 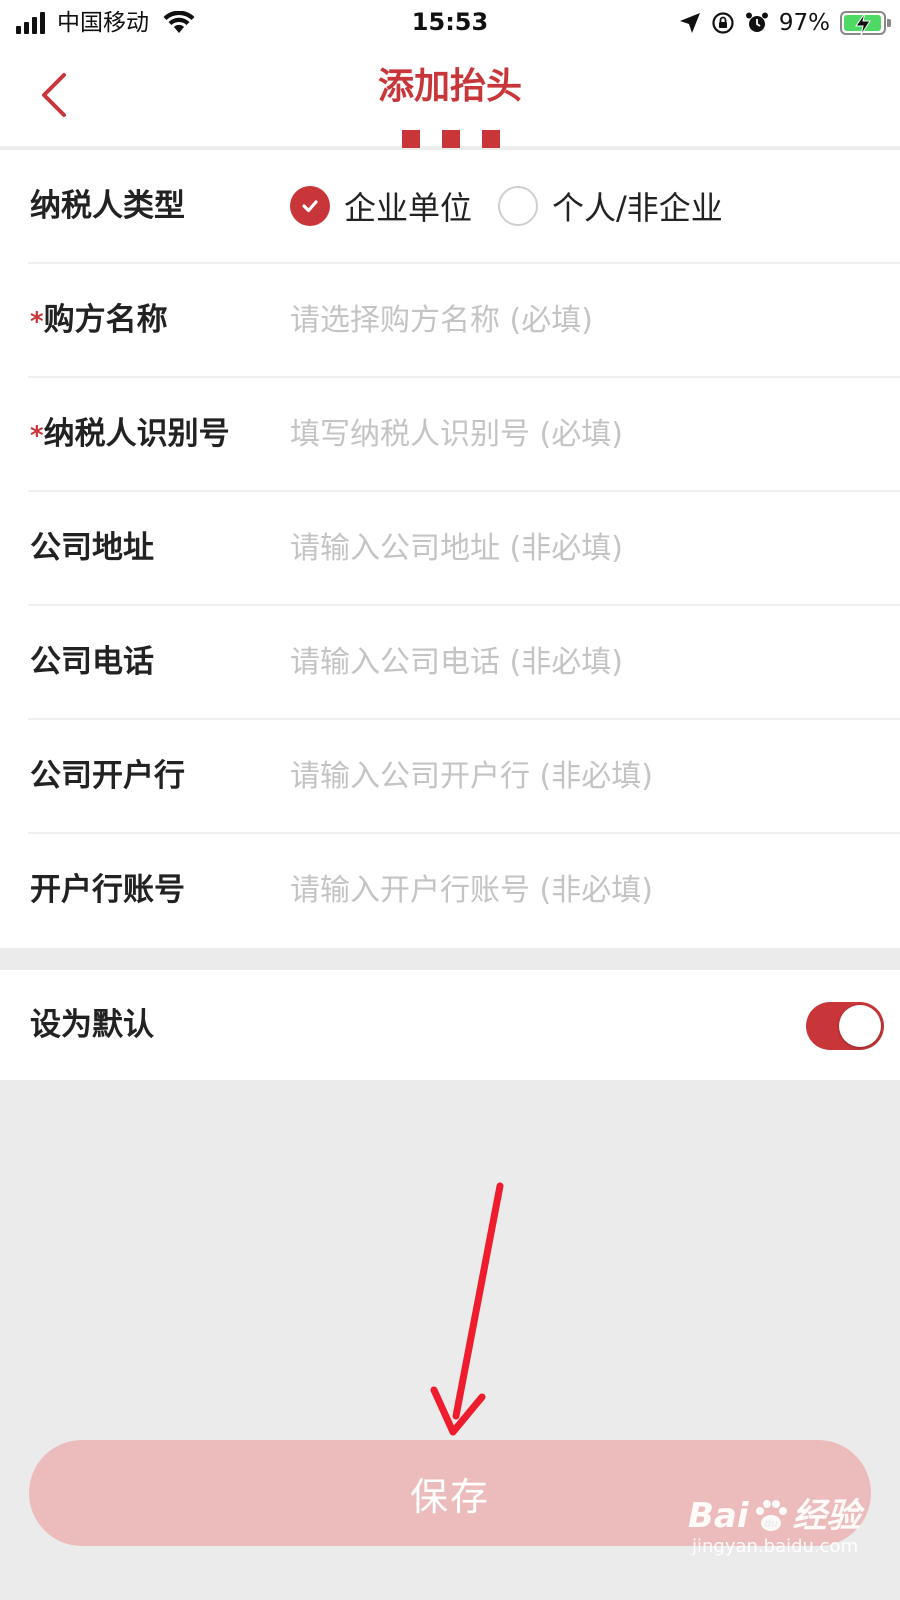 I want to click on radio-unchecked-icon, so click(x=518, y=206).